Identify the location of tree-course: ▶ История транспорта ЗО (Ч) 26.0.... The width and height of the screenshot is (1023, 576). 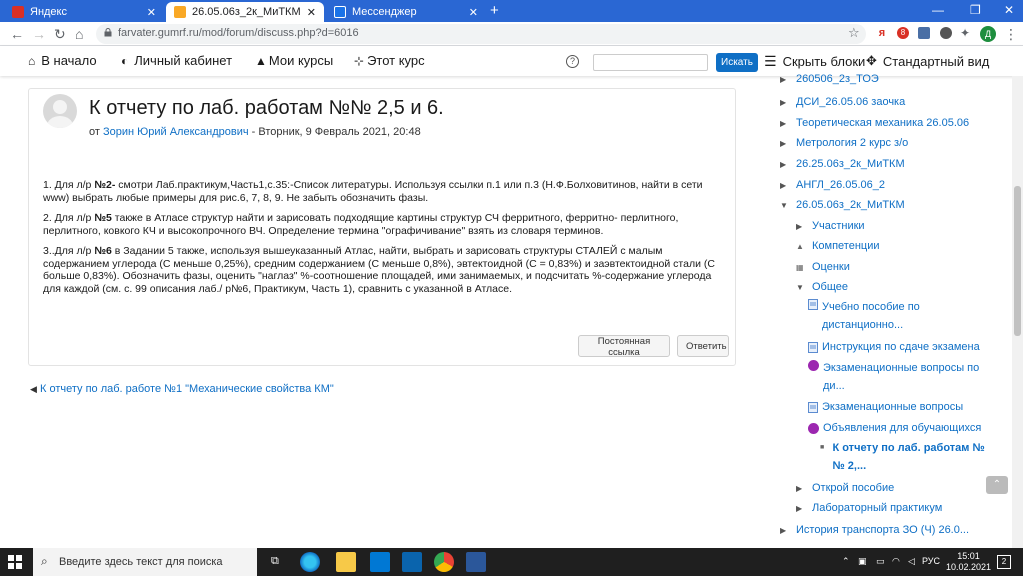
(874, 530).